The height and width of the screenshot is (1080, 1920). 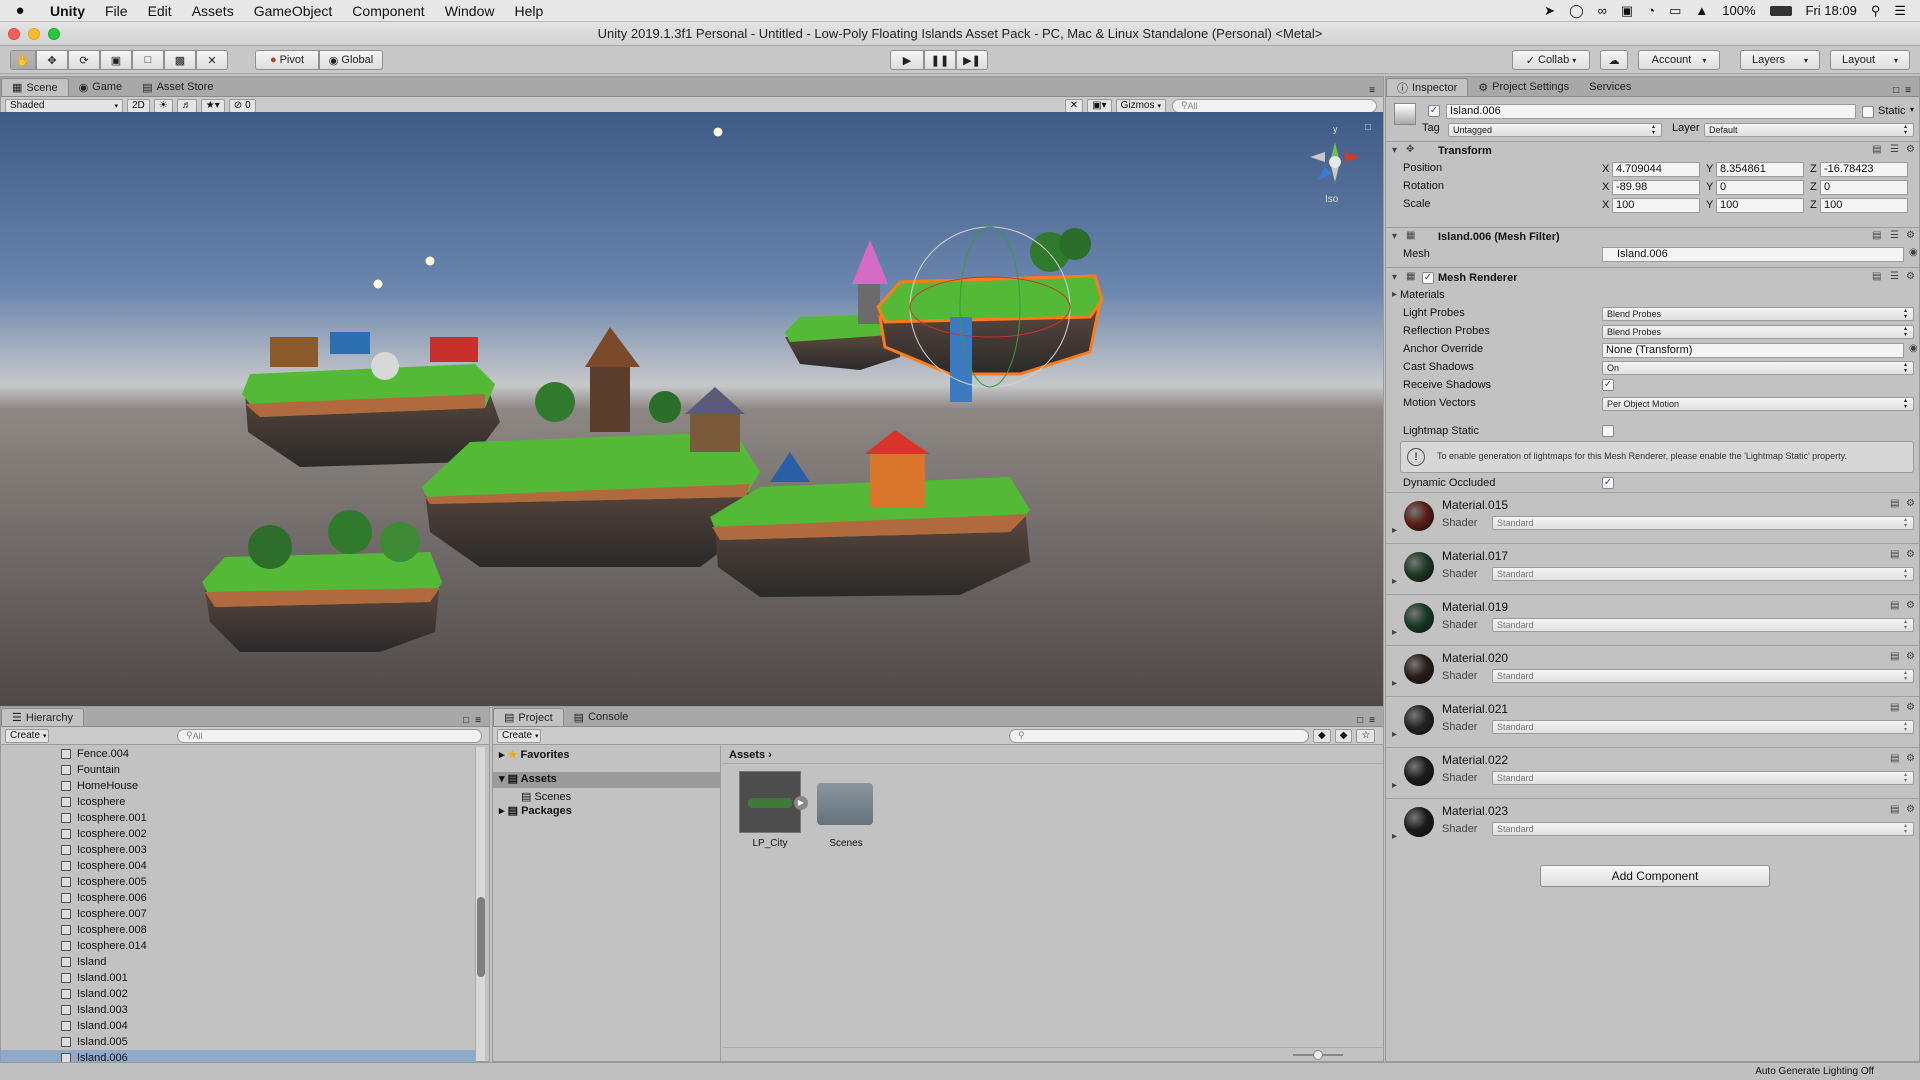 What do you see at coordinates (1475, 811) in the screenshot?
I see `material-name: Material.023` at bounding box center [1475, 811].